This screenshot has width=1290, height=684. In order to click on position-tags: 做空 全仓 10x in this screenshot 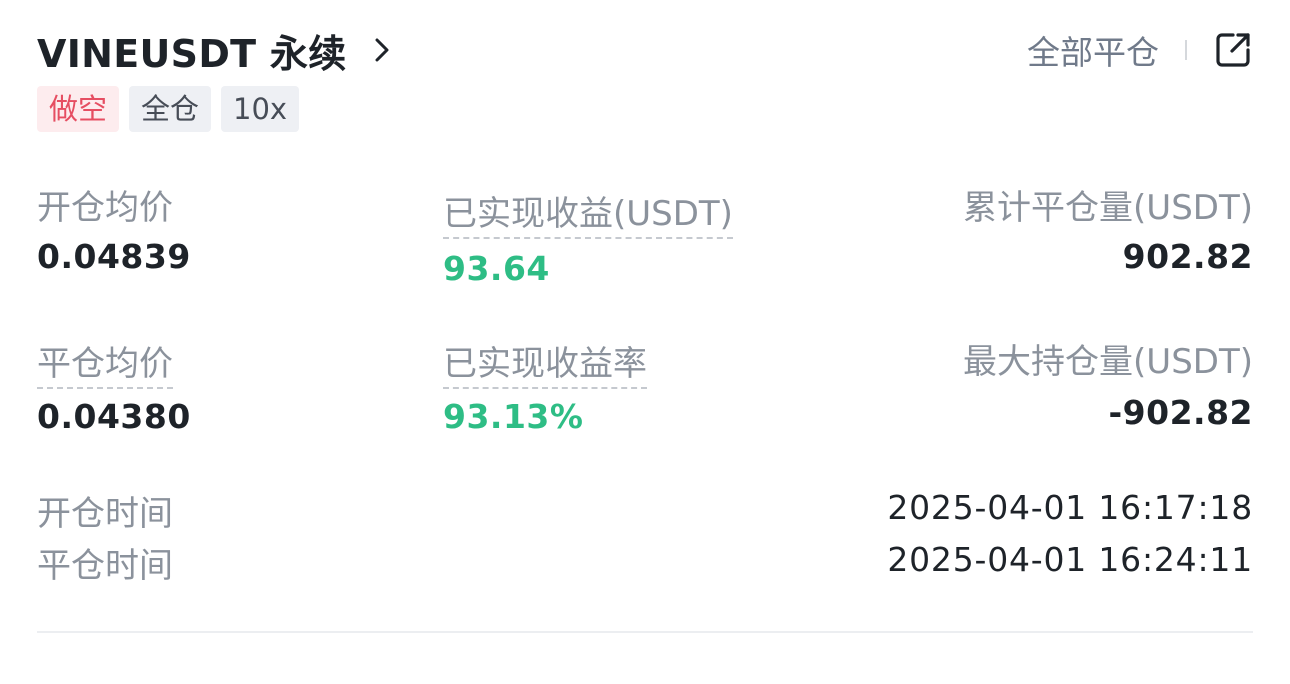, I will do `click(168, 109)`.